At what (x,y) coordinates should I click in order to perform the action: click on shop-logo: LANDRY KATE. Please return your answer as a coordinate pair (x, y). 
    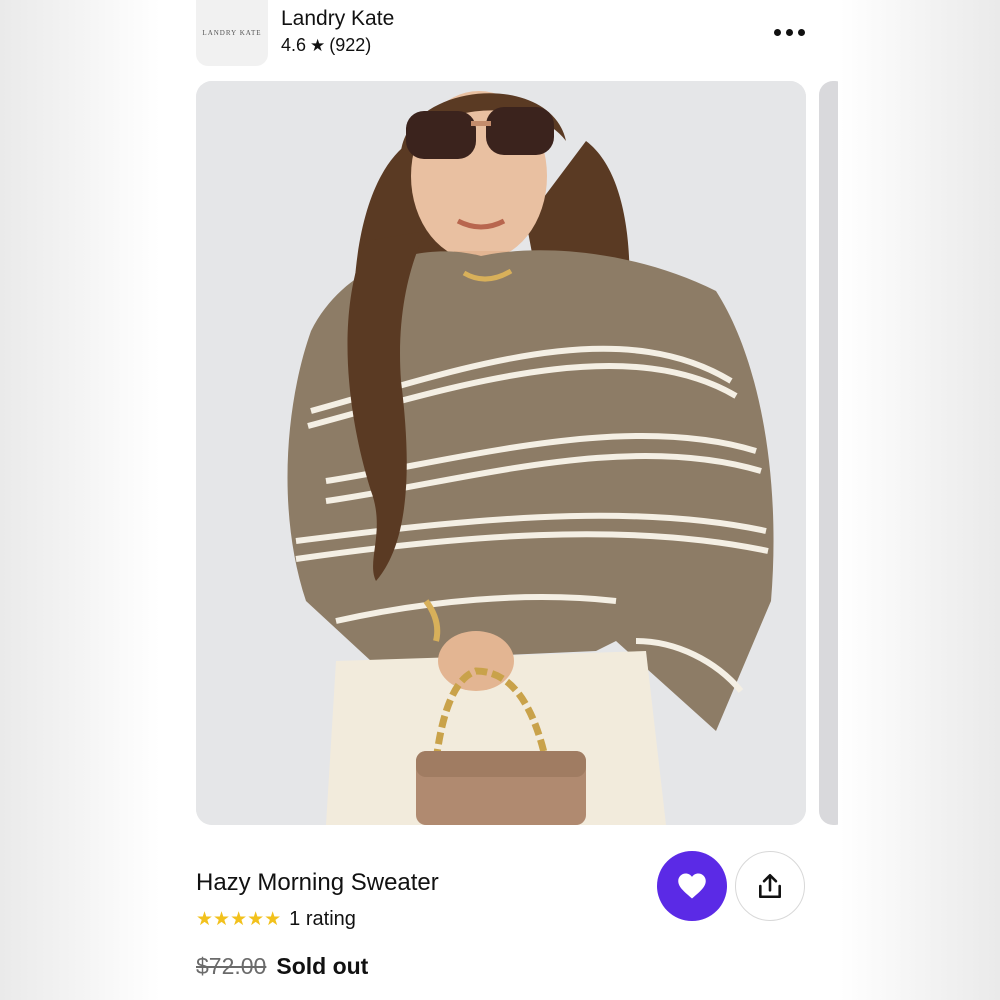
    Looking at the image, I should click on (232, 33).